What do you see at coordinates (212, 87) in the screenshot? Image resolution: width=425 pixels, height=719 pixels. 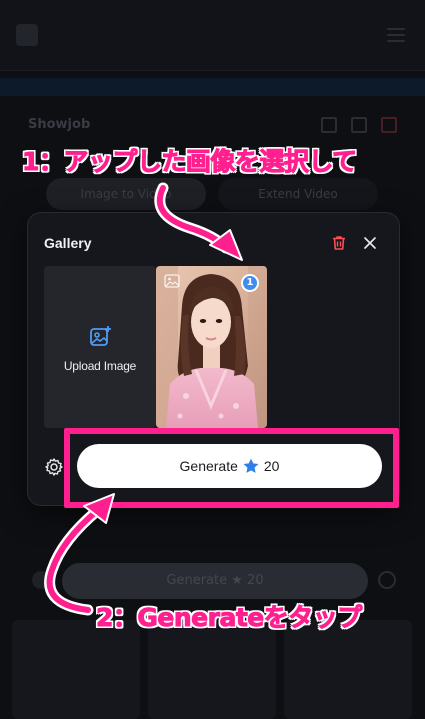 I see `announcement-banner` at bounding box center [212, 87].